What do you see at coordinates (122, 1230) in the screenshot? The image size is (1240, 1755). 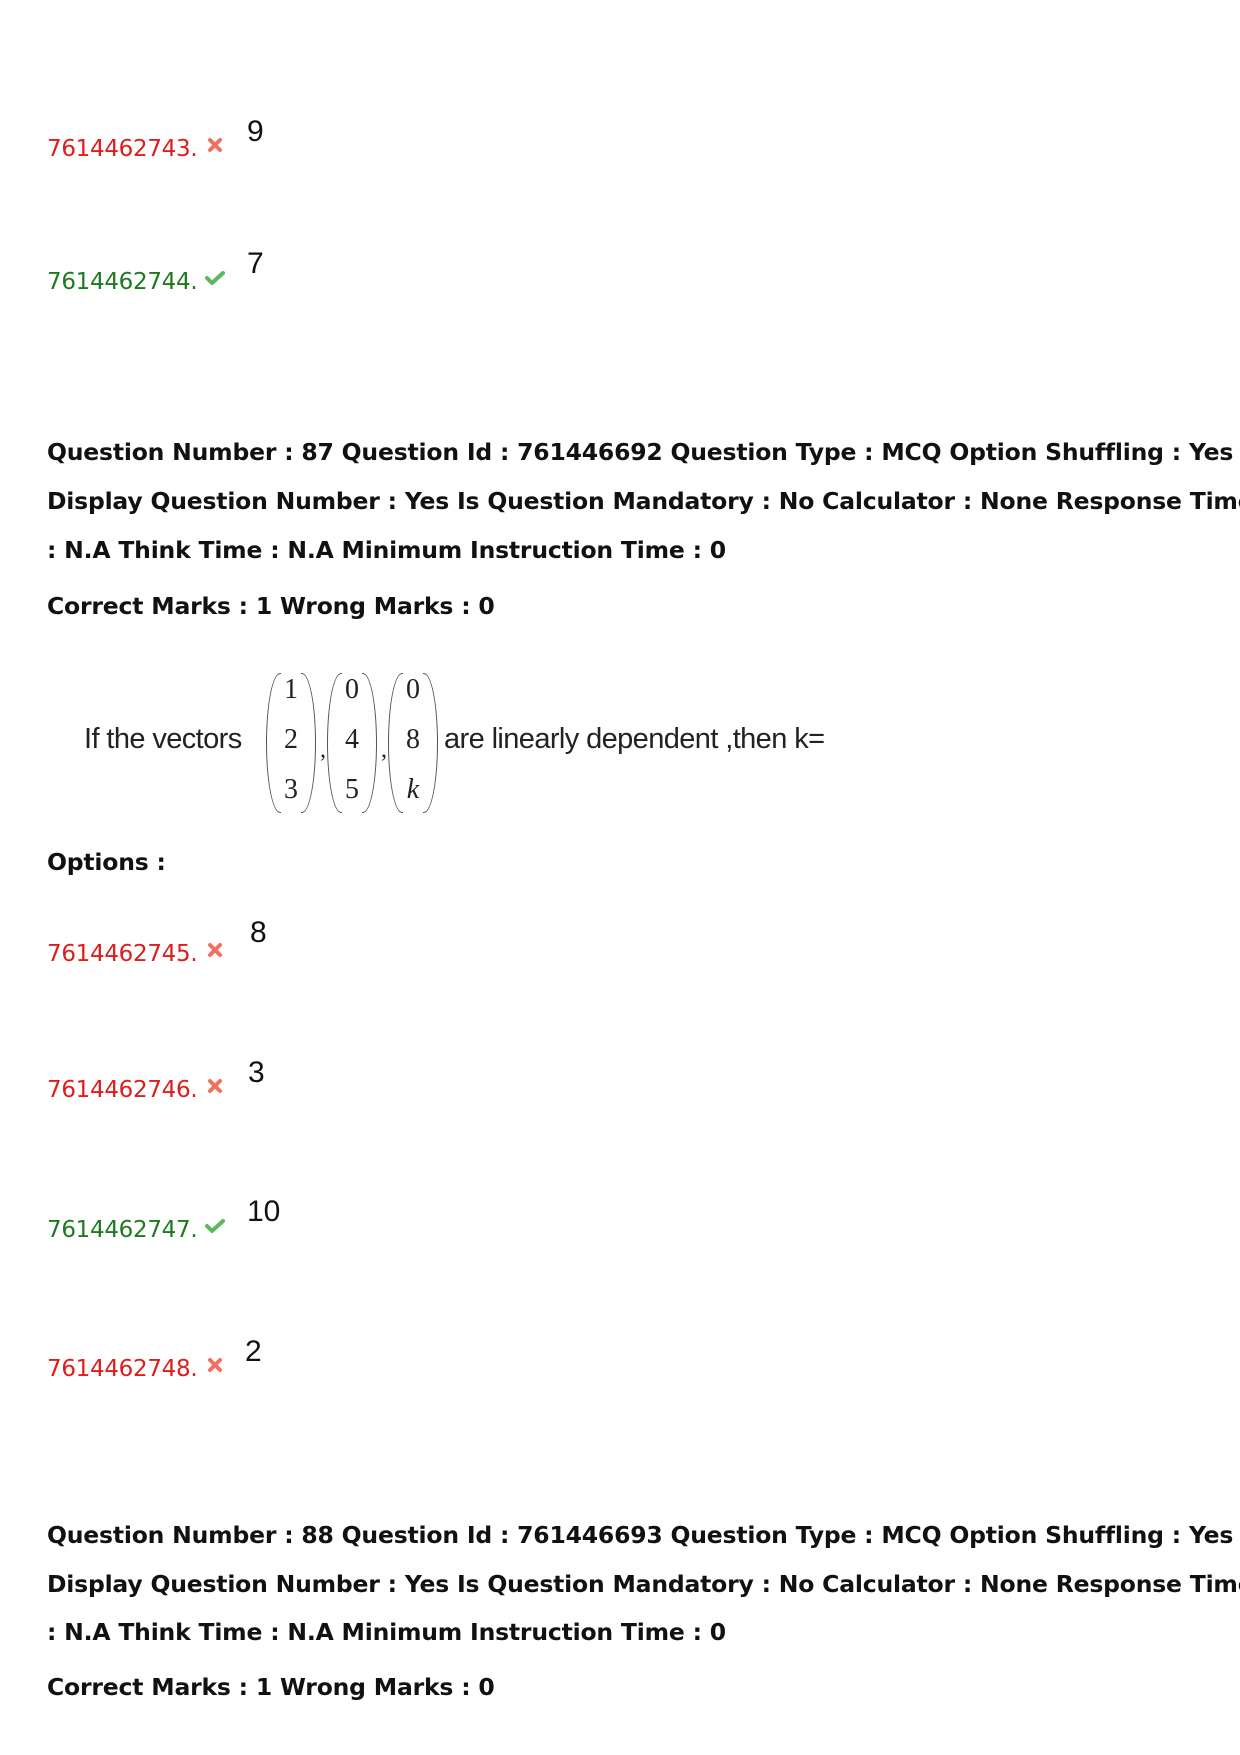 I see `option-id: 7614462747.` at bounding box center [122, 1230].